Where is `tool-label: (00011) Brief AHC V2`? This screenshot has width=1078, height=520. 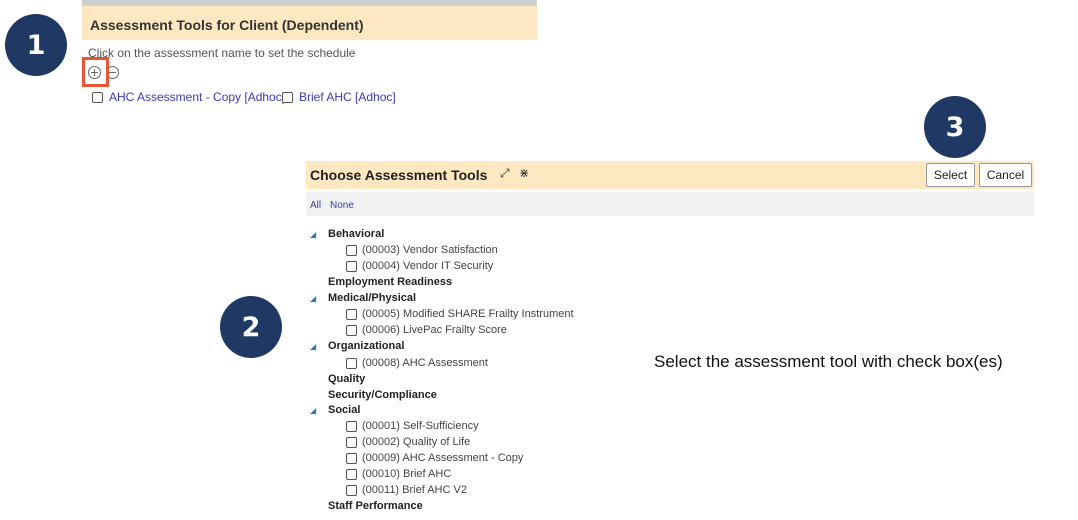
tool-label: (00011) Brief AHC V2 is located at coordinates (414, 490).